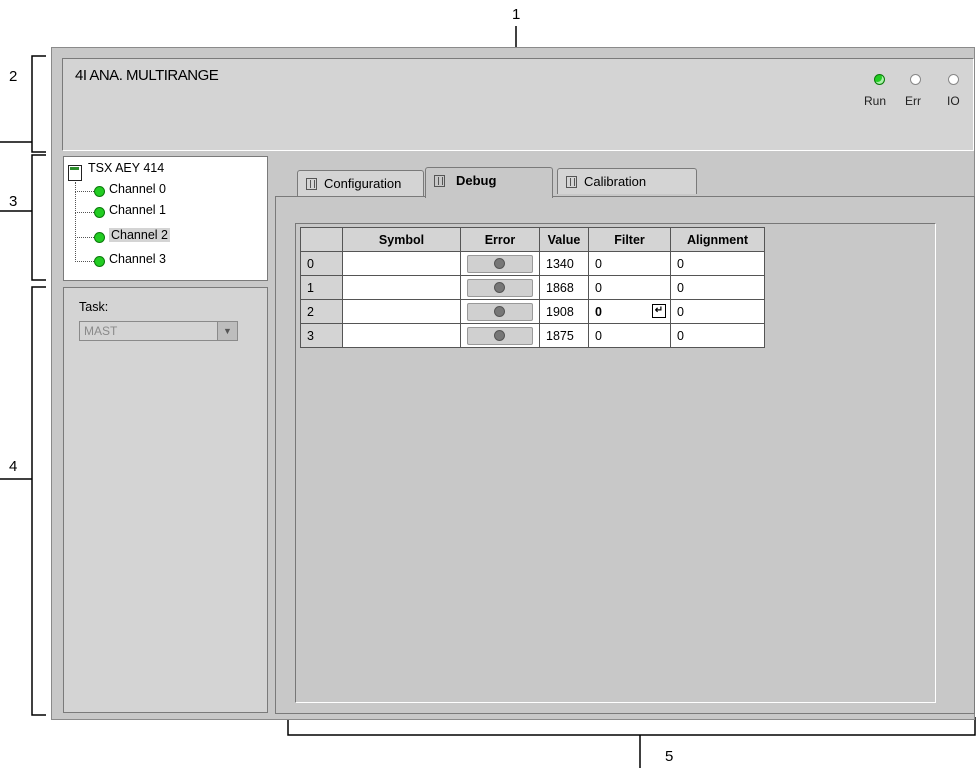  Describe the element at coordinates (659, 311) in the screenshot. I see `enter-icon: ↵` at that location.